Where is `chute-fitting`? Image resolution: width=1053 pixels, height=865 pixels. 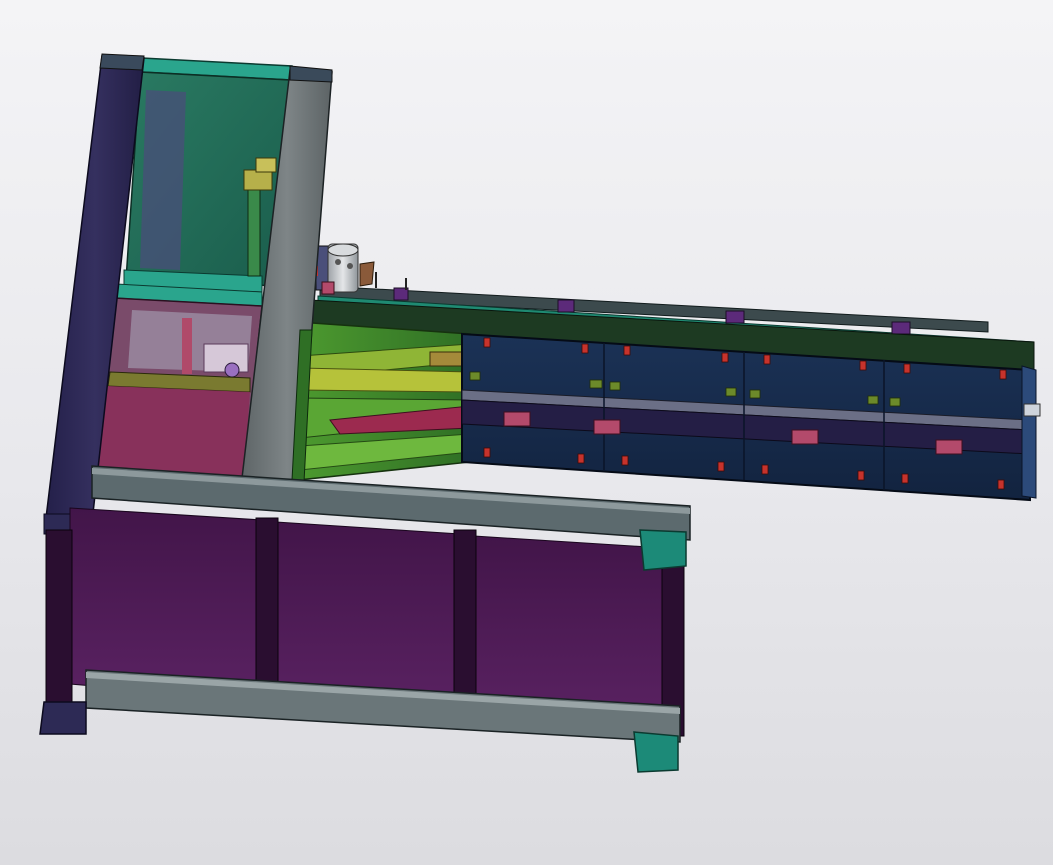 chute-fitting is located at coordinates (447, 359).